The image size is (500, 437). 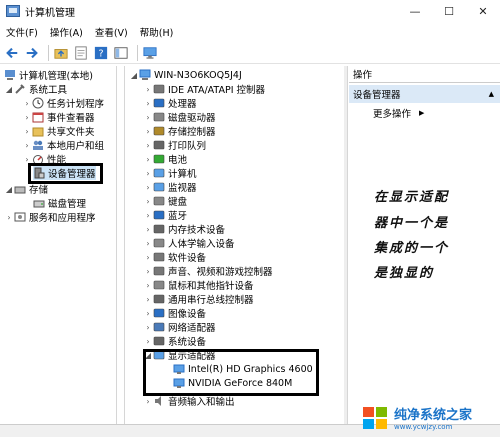 I want to click on device-category-processor: › 处理器, so click(x=170, y=103).